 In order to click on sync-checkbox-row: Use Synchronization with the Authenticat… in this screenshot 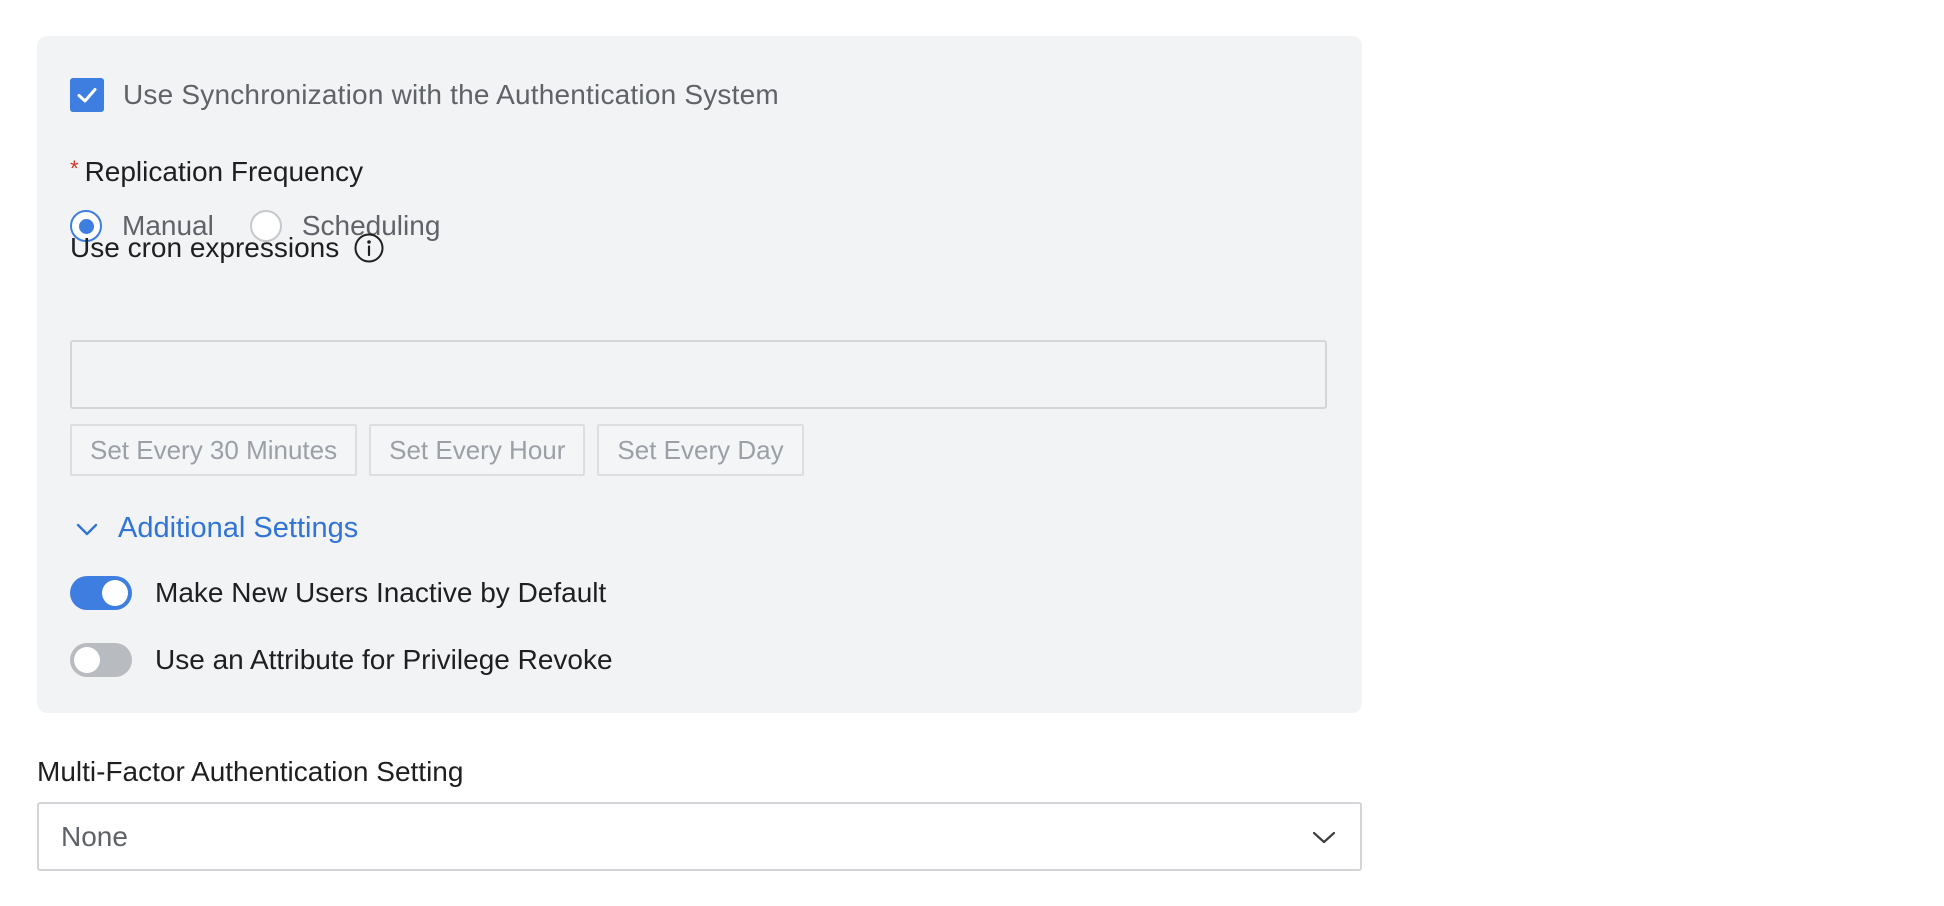, I will do `click(424, 95)`.